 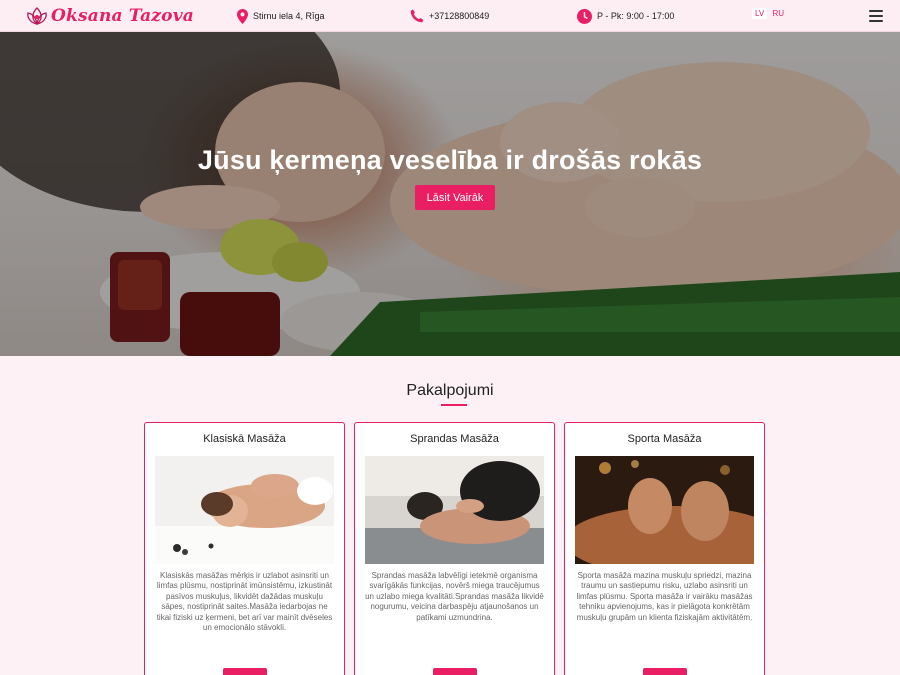 I want to click on clock-icon, so click(x=584, y=16).